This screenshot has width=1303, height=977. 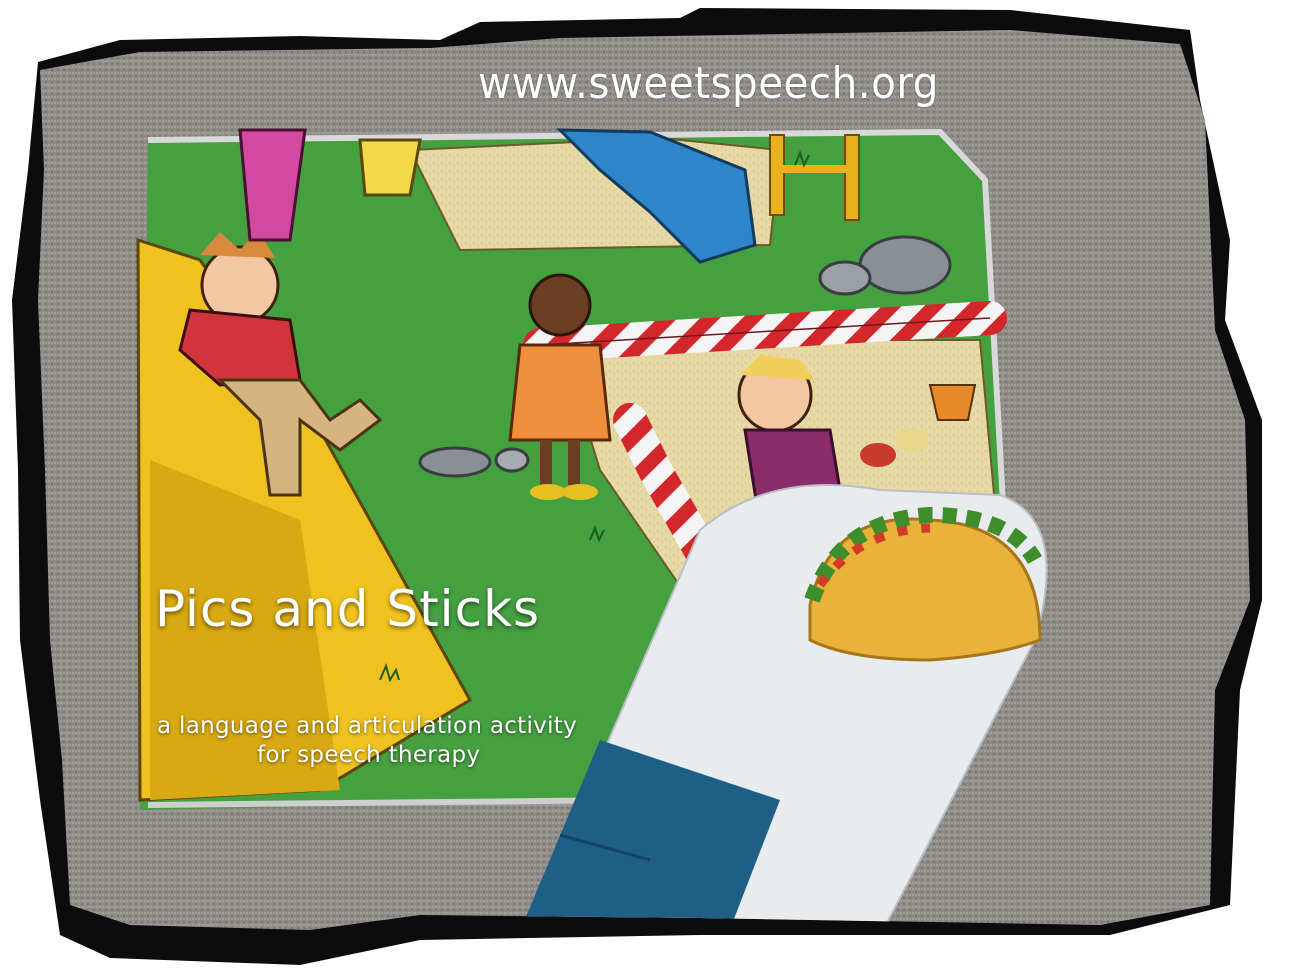 I want to click on subtitle-line-2: for speech therapy, so click(x=369, y=755).